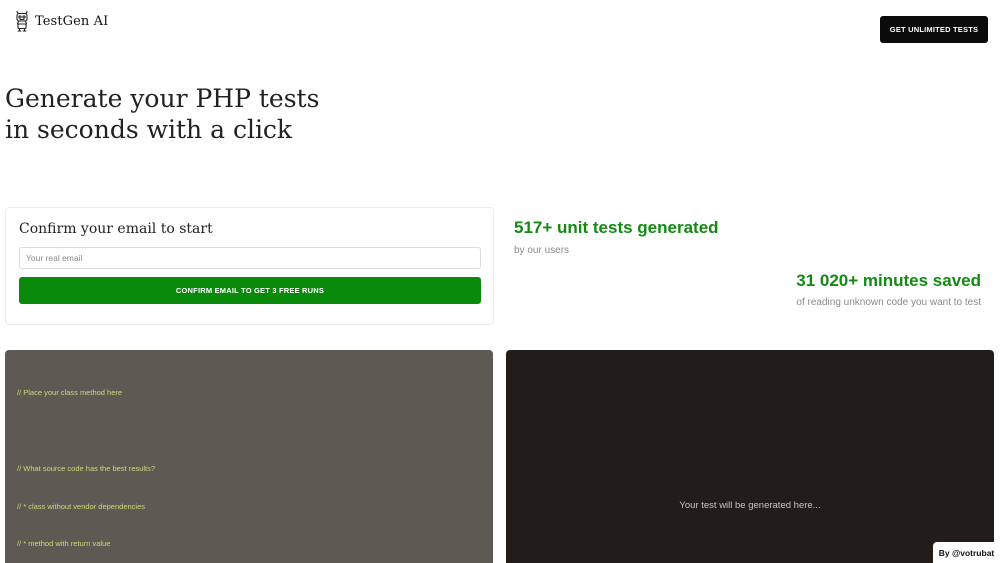 This screenshot has width=1000, height=563. I want to click on hero-line-2: in seconds with a click, so click(149, 129).